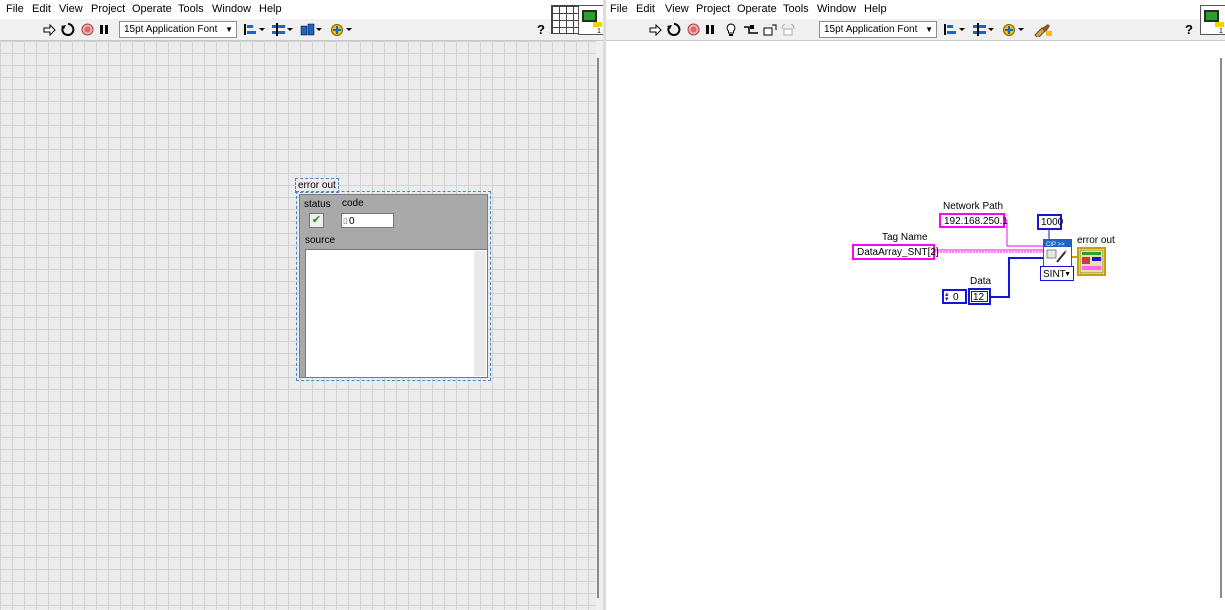 The height and width of the screenshot is (610, 1225). I want to click on tag-name-constant: DataArray_SNT[2], so click(895, 252).